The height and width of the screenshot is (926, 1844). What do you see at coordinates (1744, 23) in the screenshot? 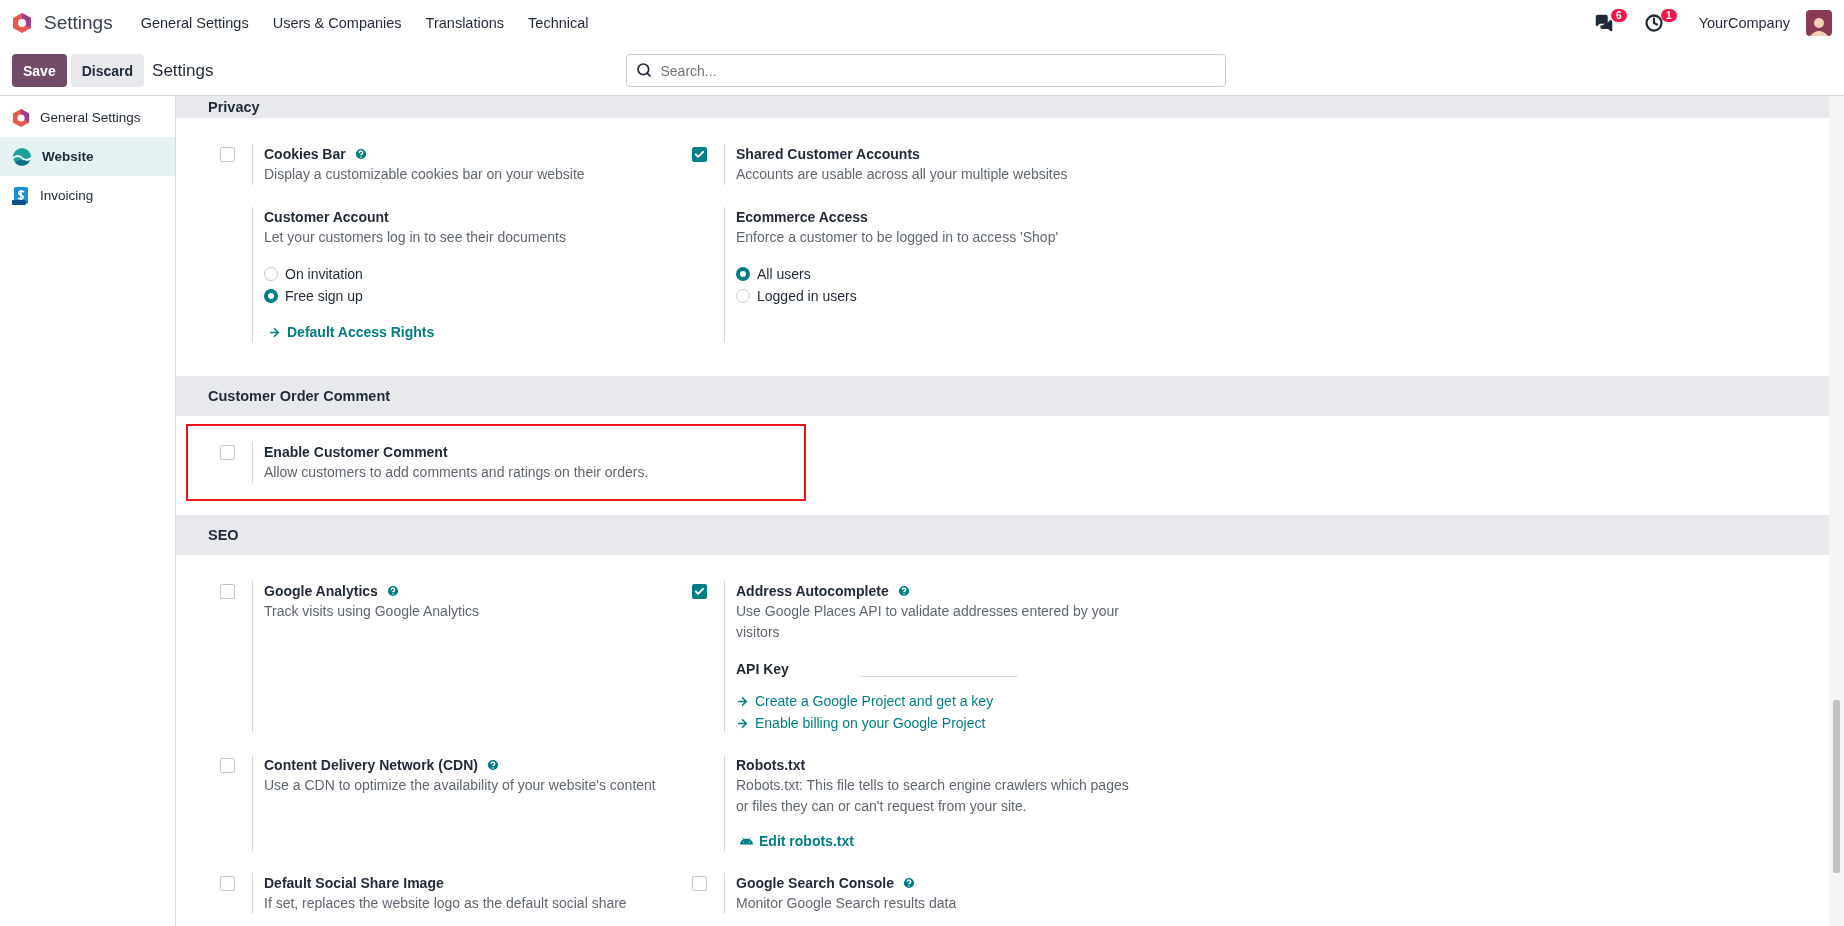
I see `company-name: YourCompany` at bounding box center [1744, 23].